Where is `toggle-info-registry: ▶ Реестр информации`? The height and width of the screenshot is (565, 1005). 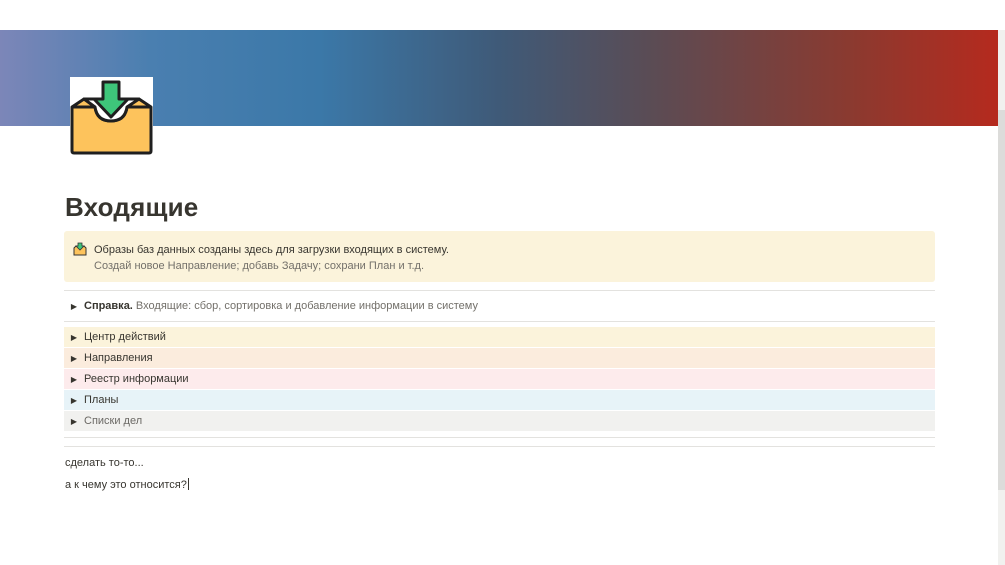
toggle-info-registry: ▶ Реестр информации is located at coordinates (499, 379).